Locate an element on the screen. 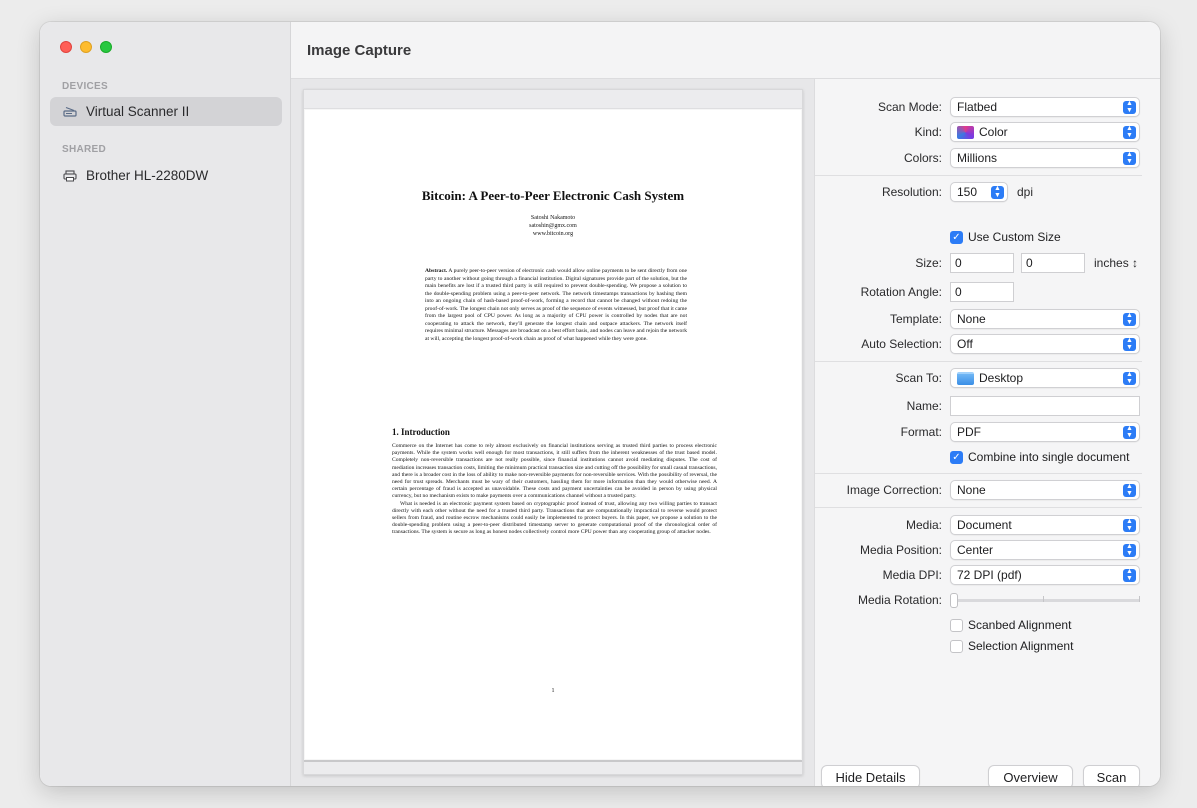 The image size is (1197, 808). kind-row: Kind: Color ▲ ▼ is located at coordinates (987, 132).